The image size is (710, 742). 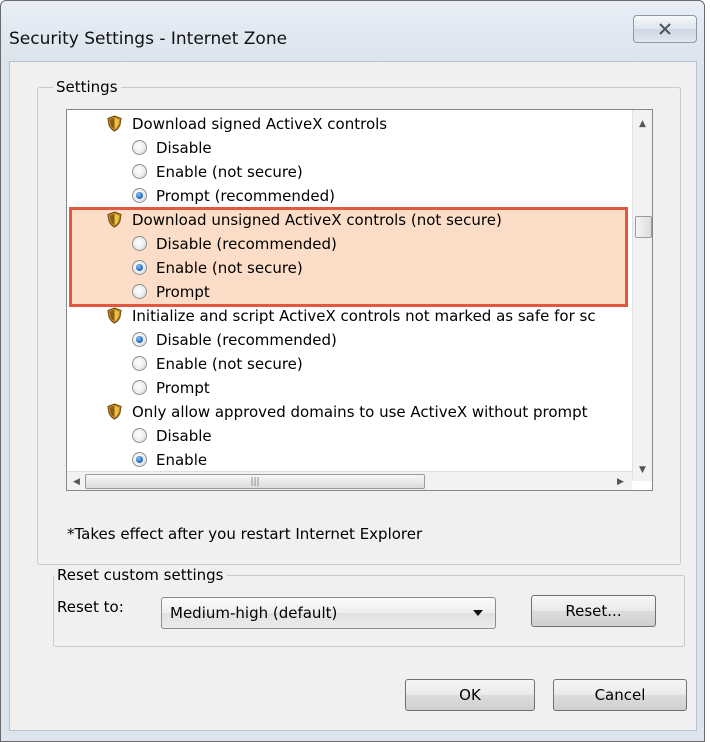 I want to click on cancel-button: Cancel, so click(x=620, y=695).